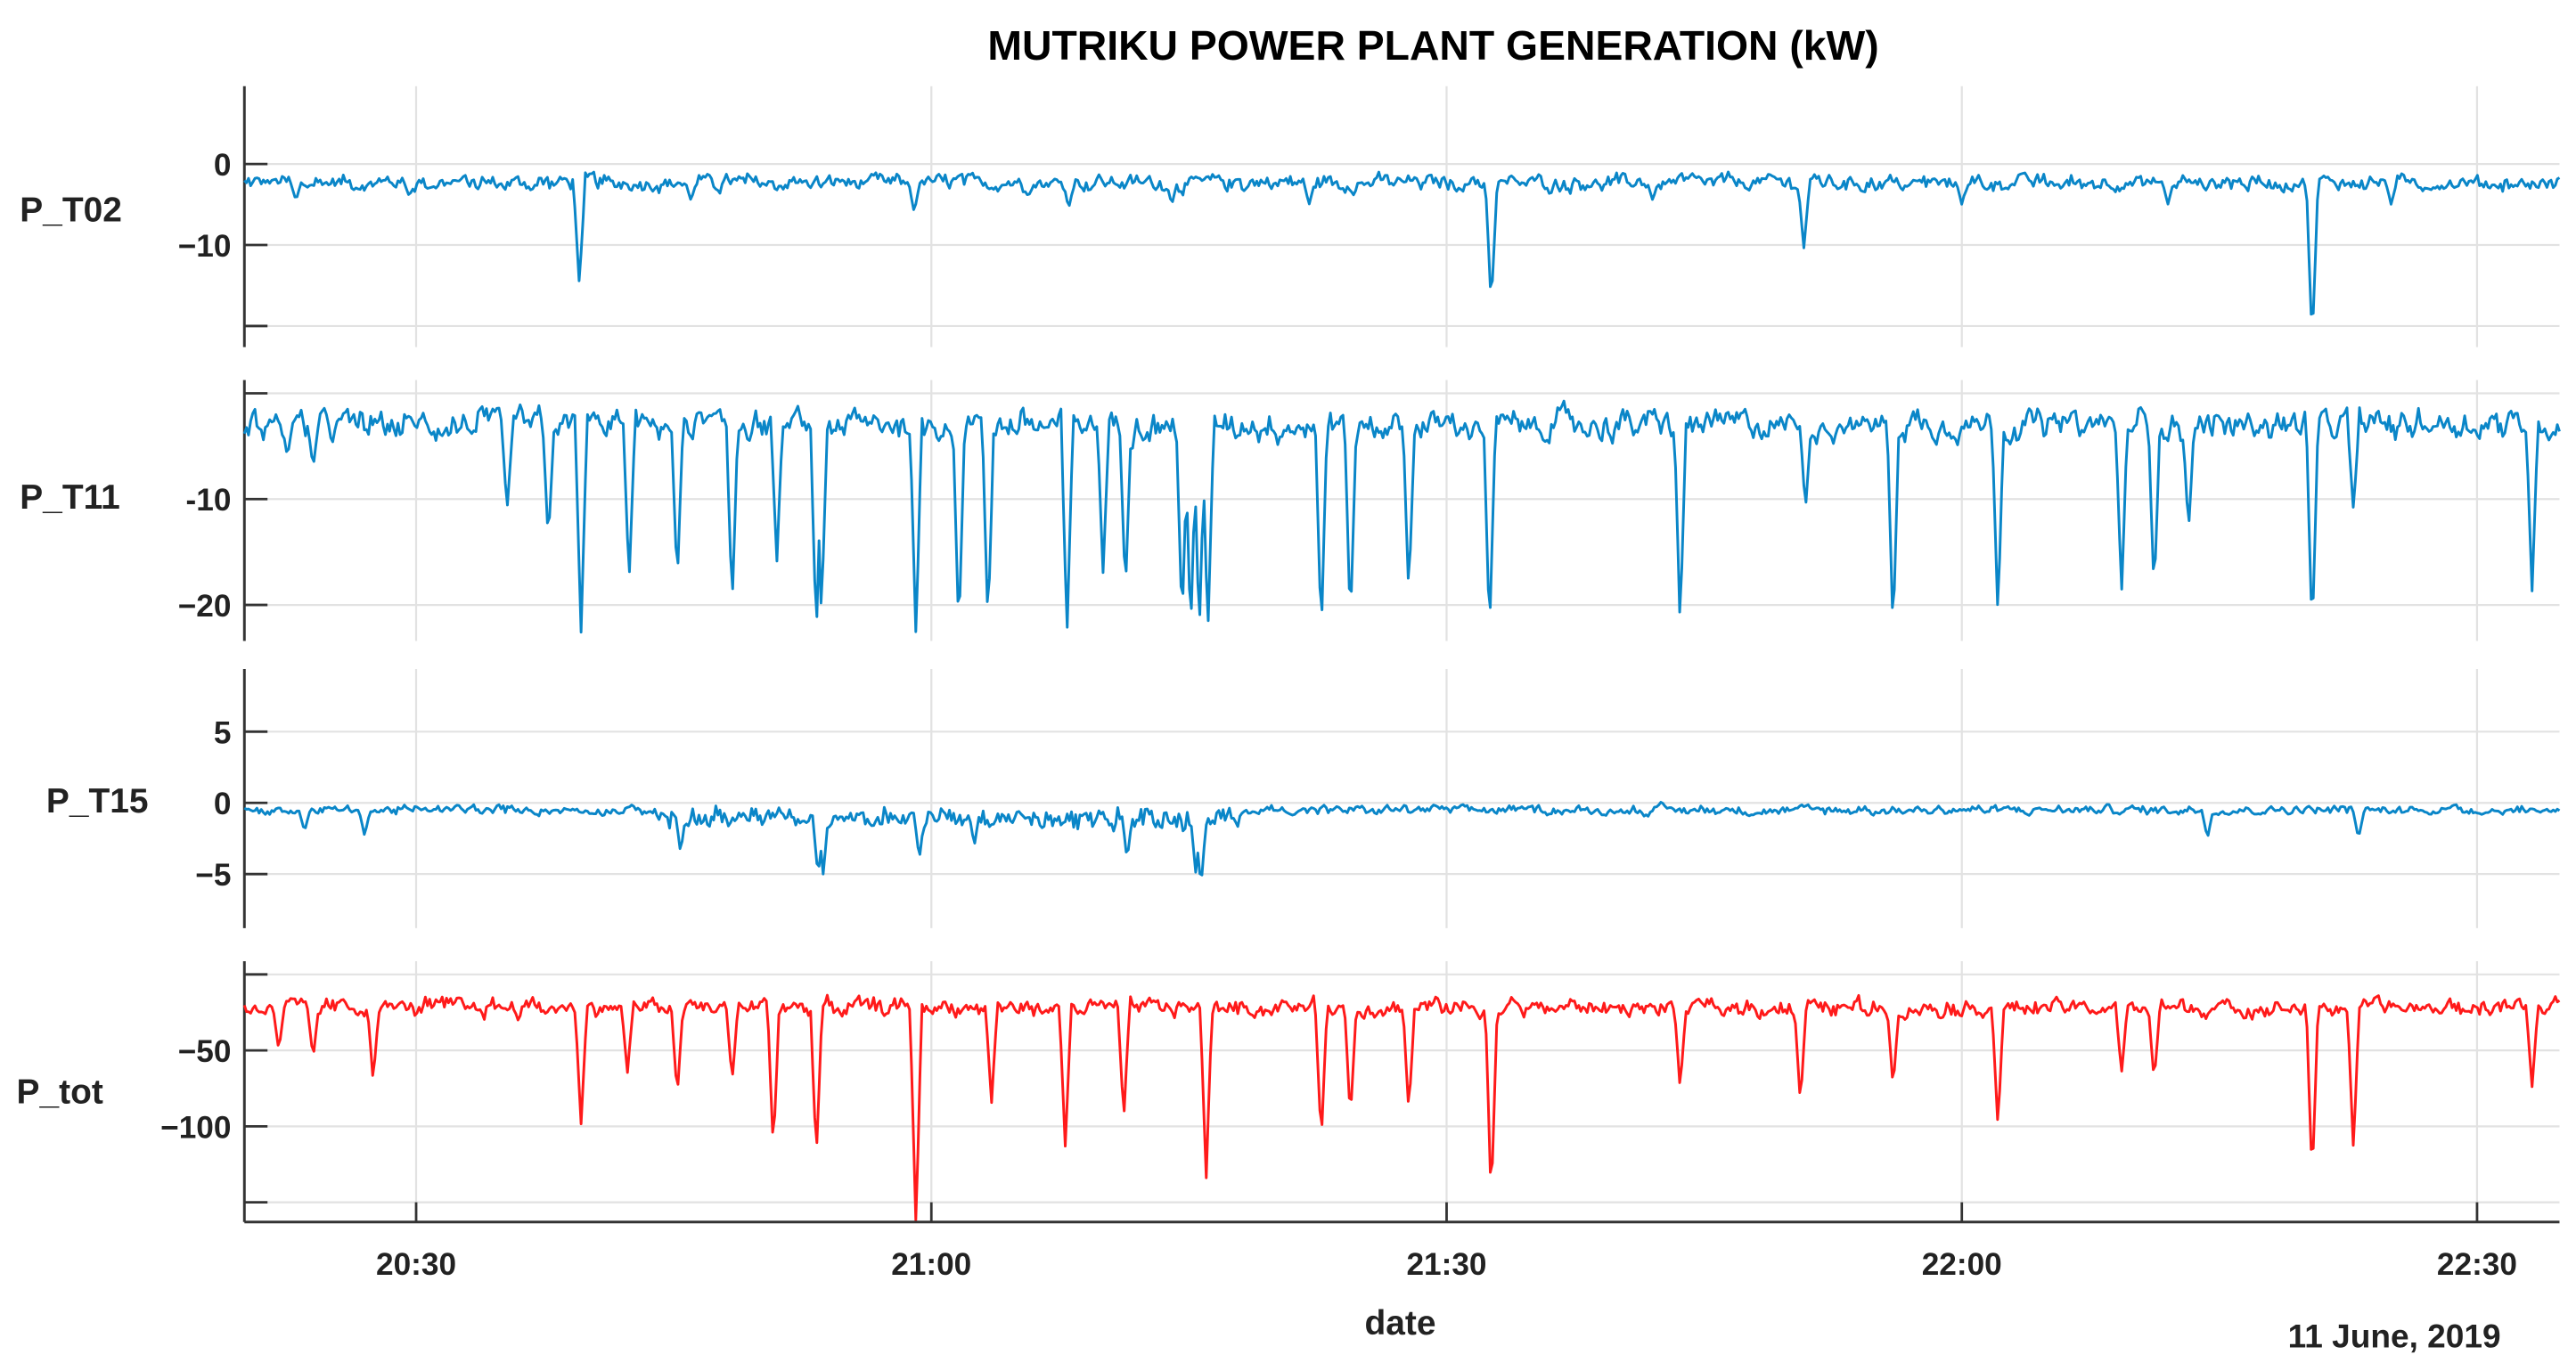 The image size is (2576, 1371). Describe the element at coordinates (1962, 1264) in the screenshot. I see `x-tick-label: 22:00` at that location.